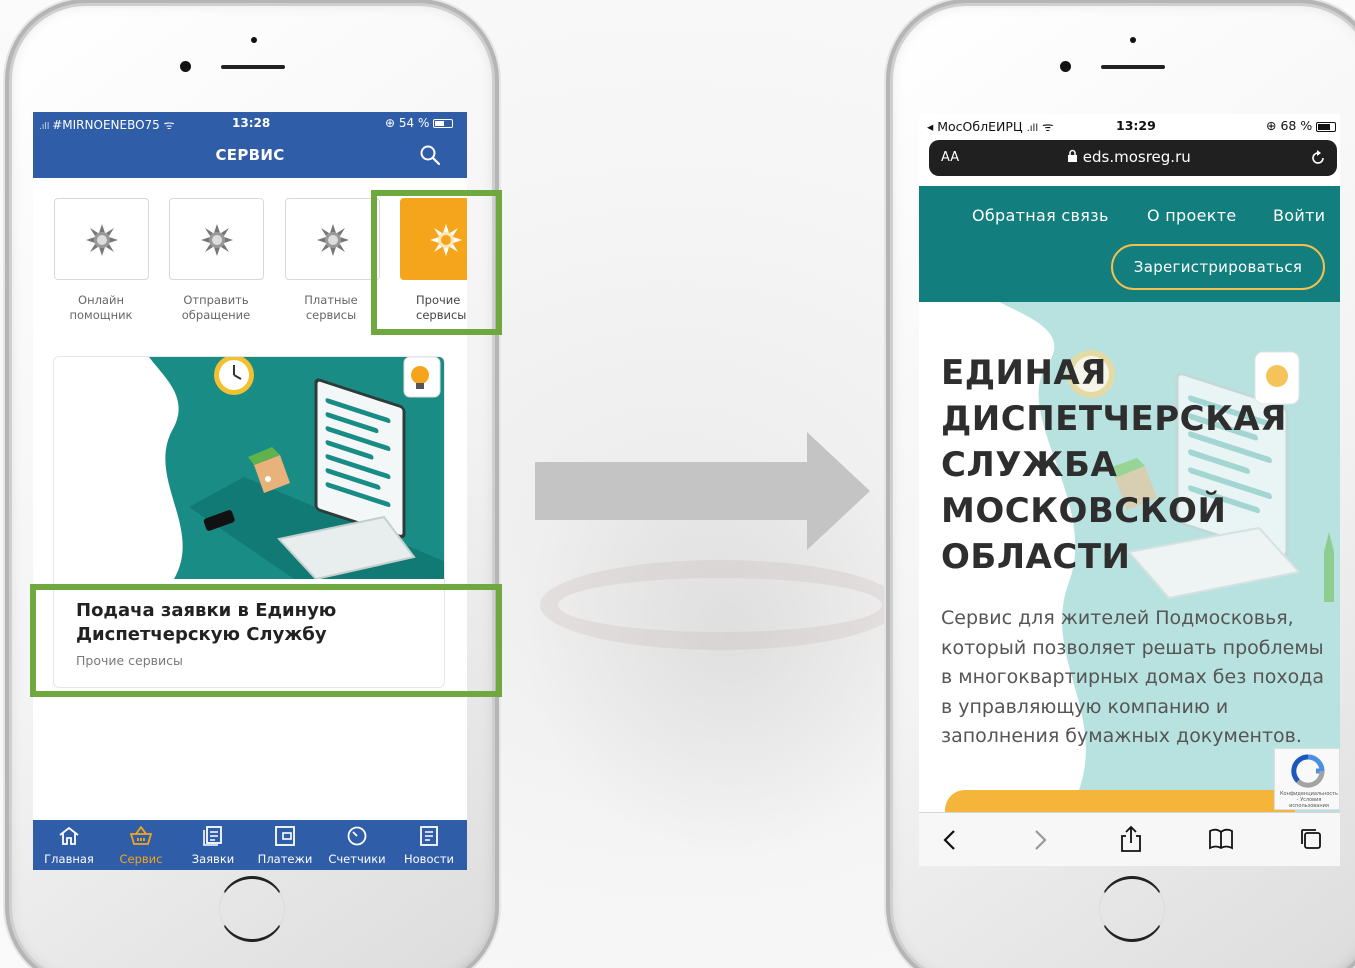  What do you see at coordinates (107, 125) in the screenshot?
I see `status-carrier: .ıll #MIRNOENEBO75 ᯤ` at bounding box center [107, 125].